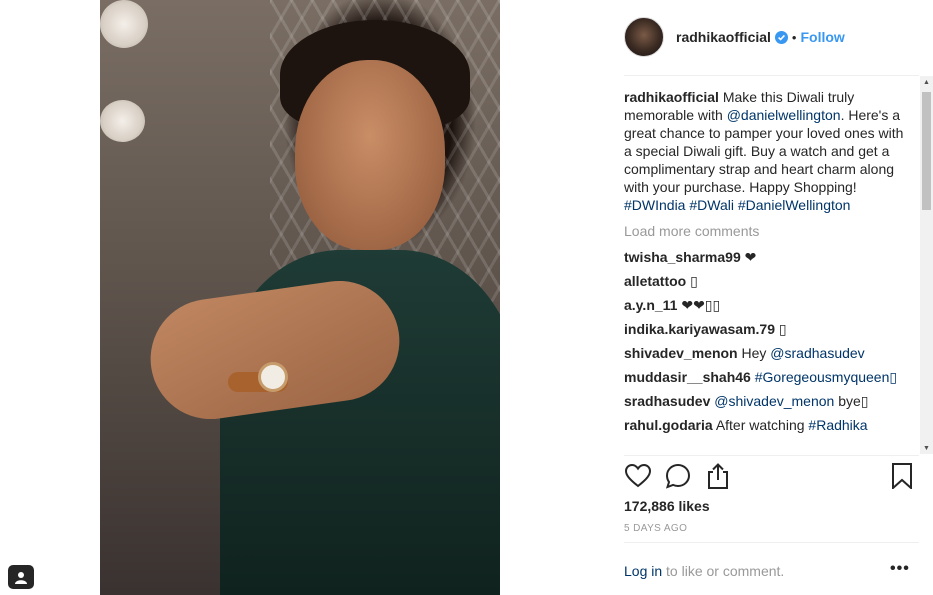 The width and height of the screenshot is (933, 595). Describe the element at coordinates (769, 353) in the screenshot. I see `comment-row: shivadev_menon Hey @sradhasudev` at that location.